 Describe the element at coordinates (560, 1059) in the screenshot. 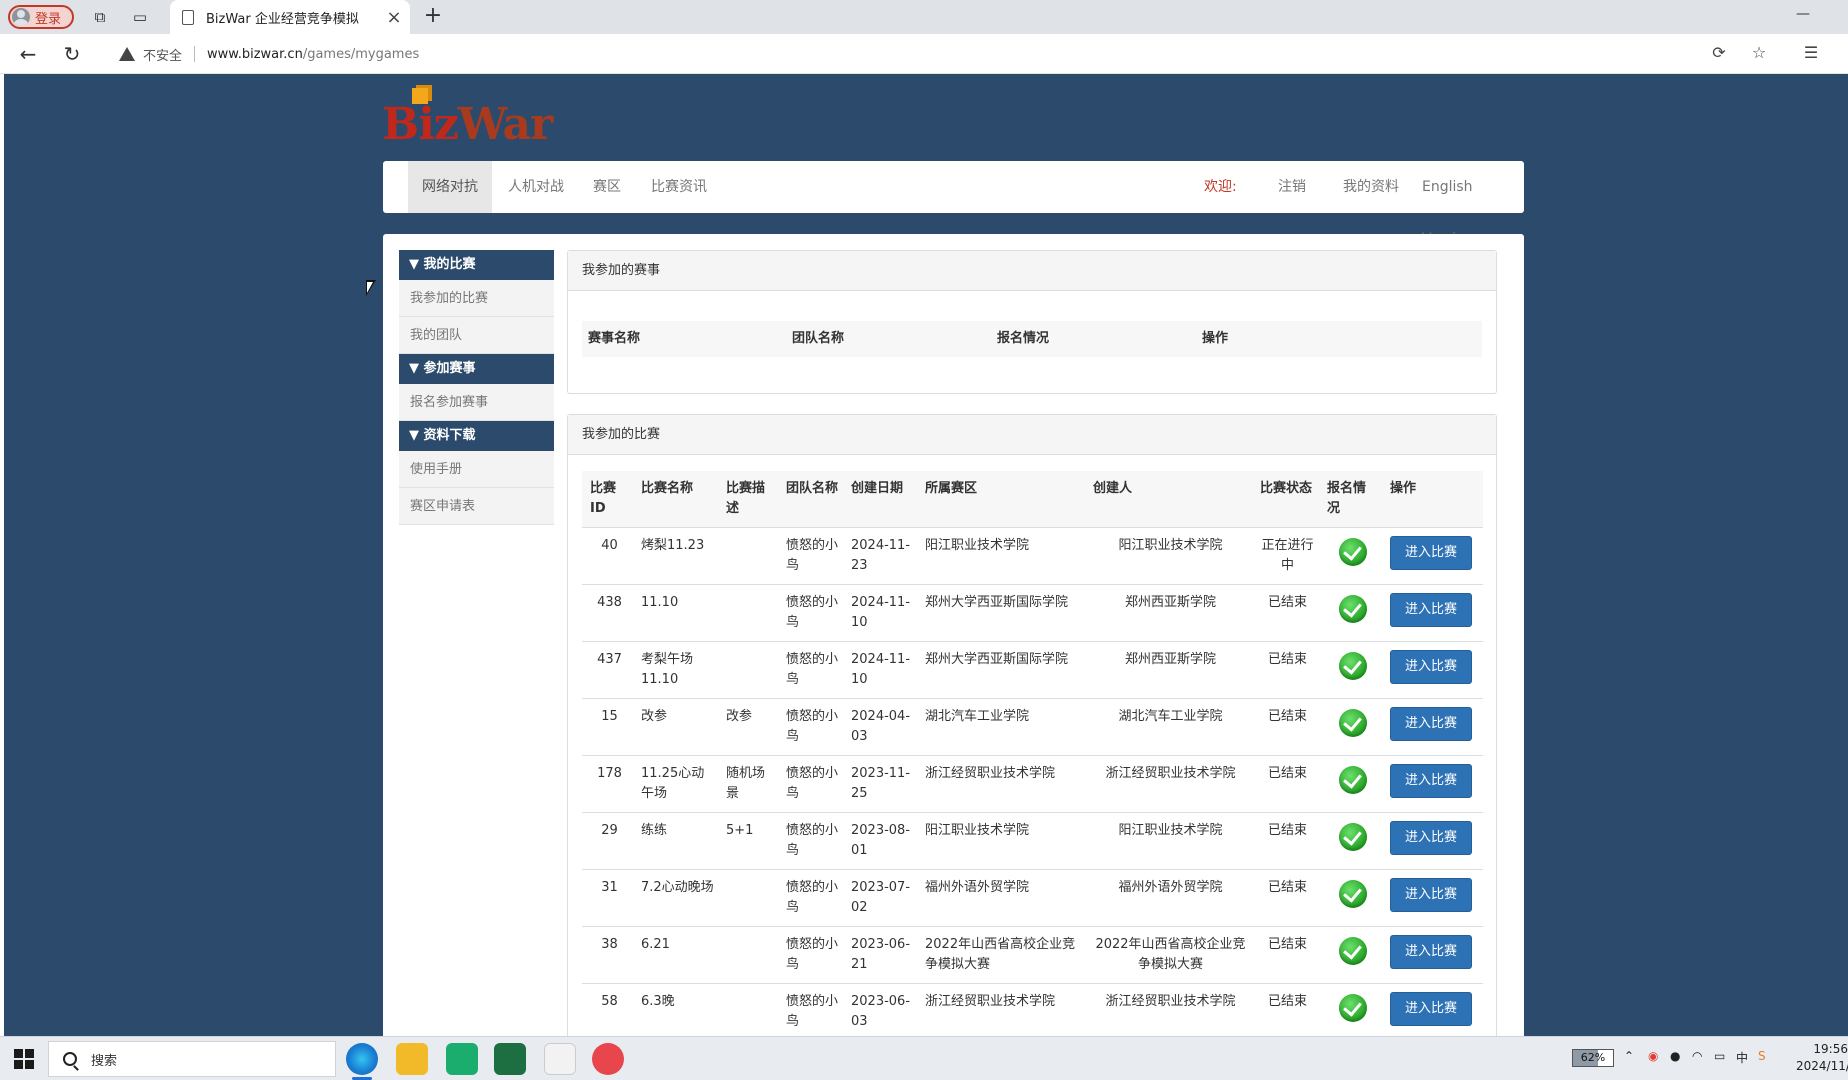

I see `qq-icon` at that location.